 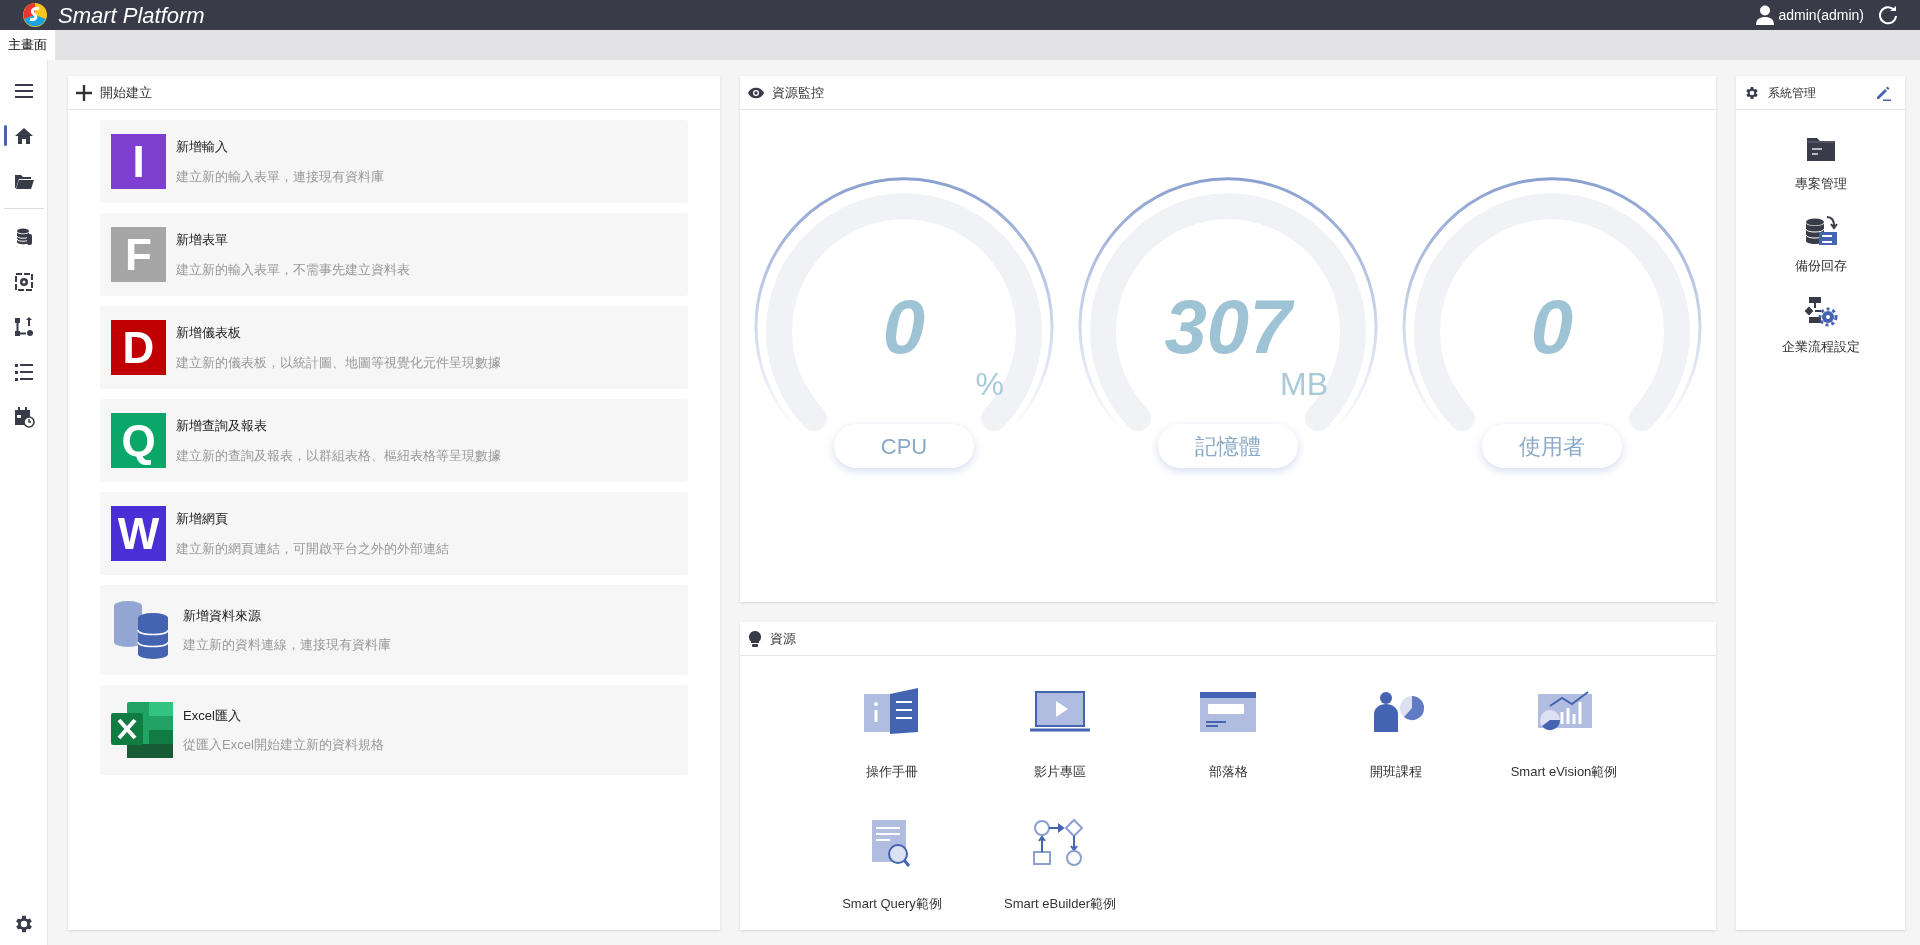 I want to click on create-card: 新增資料來源 建立新的資料連線，連接現有資料庫, so click(x=394, y=630).